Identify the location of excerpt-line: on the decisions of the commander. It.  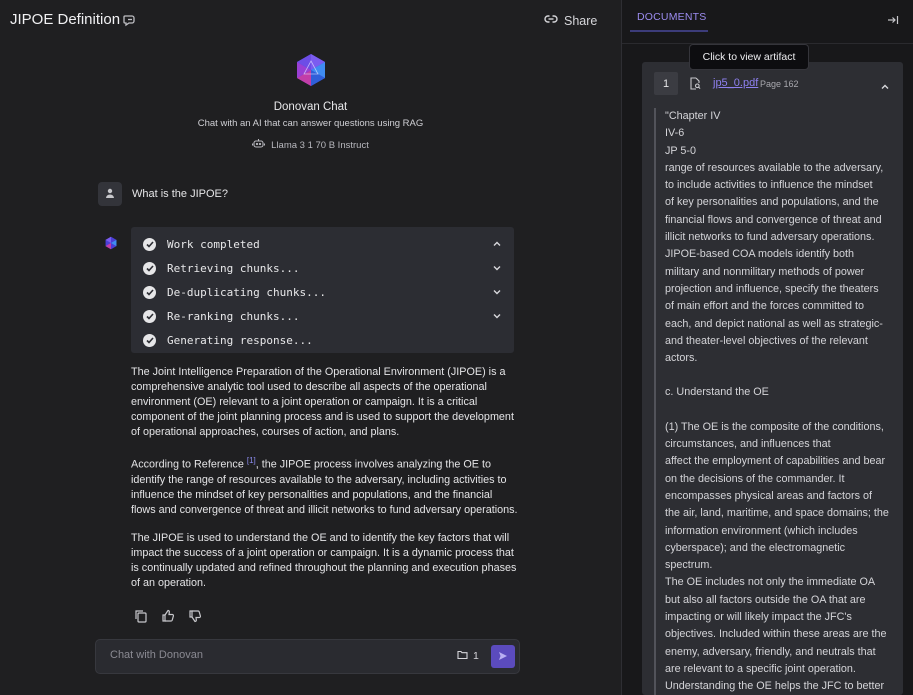
(755, 478).